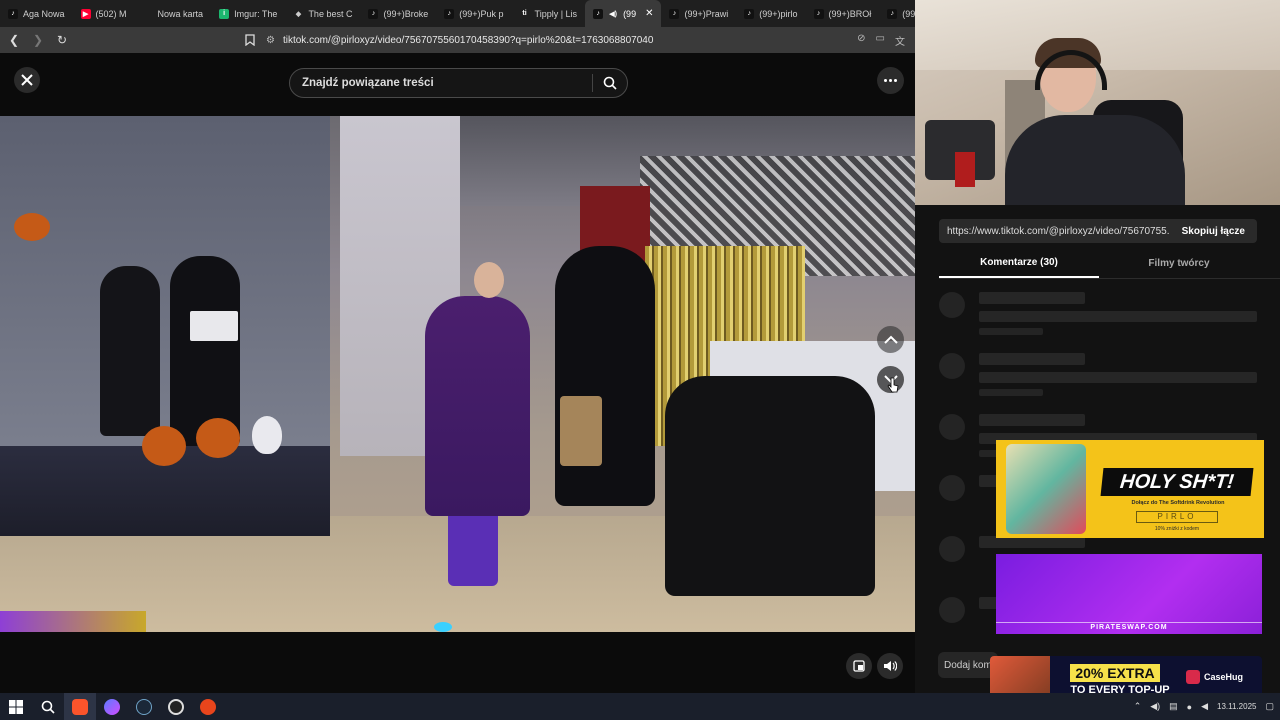 The height and width of the screenshot is (720, 1280). What do you see at coordinates (549, 13) in the screenshot?
I see `browser-tab: ti Tipply | Lis` at bounding box center [549, 13].